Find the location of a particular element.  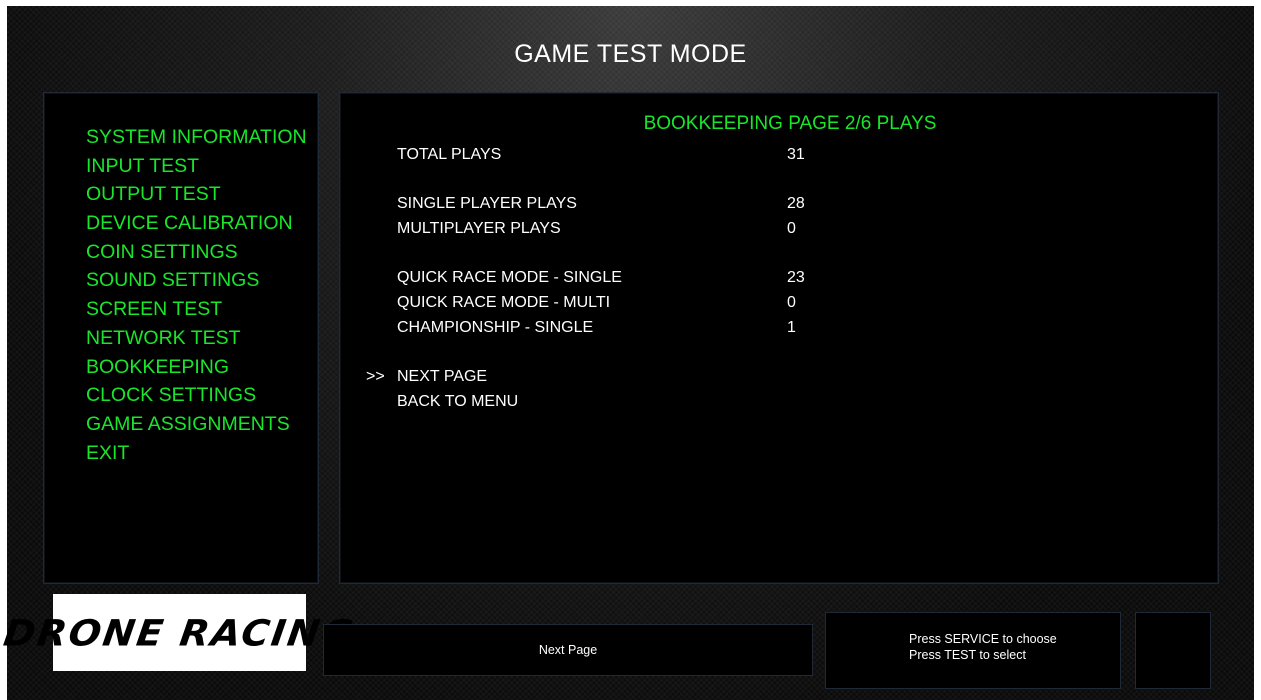

menu-item-input-test: INPUT TEST is located at coordinates (196, 166).